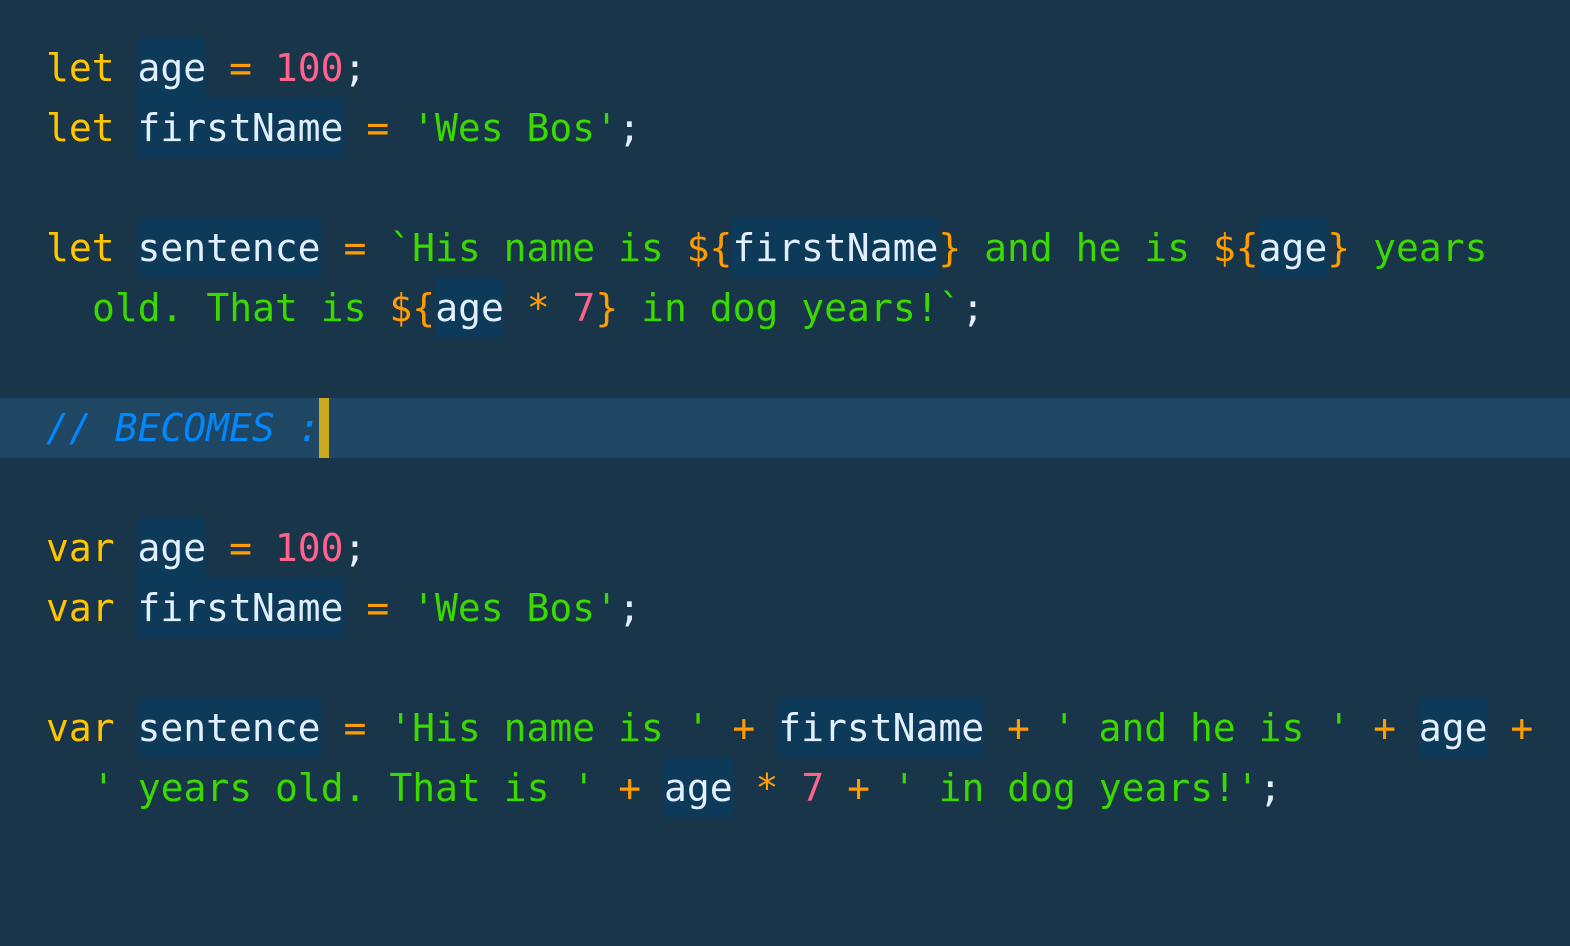 This screenshot has width=1570, height=946. Describe the element at coordinates (785, 608) in the screenshot. I see `code-line-7: var firstName = 'Wes Bos';` at that location.